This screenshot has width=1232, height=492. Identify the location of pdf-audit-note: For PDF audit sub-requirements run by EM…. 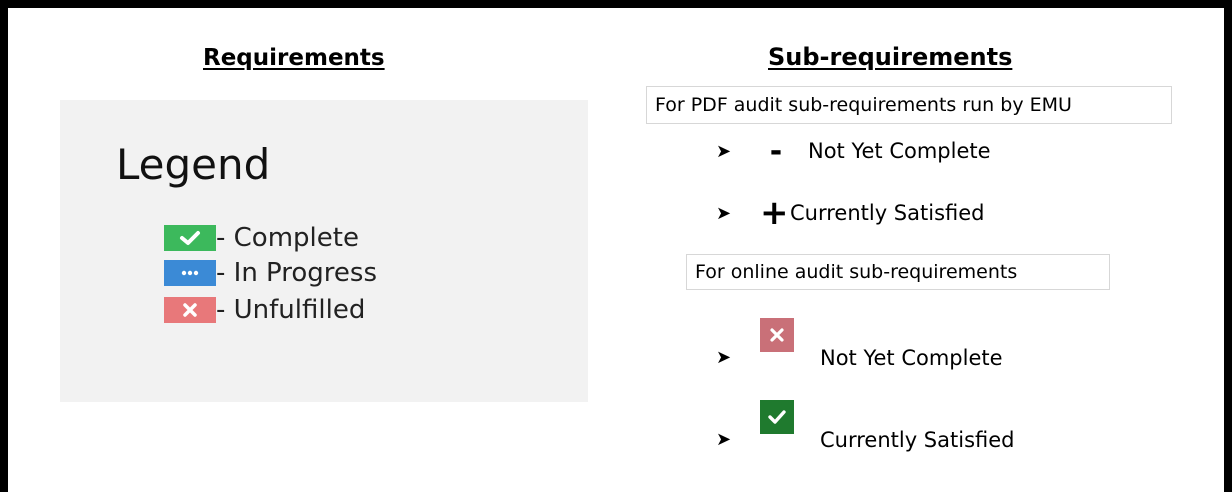
(909, 105).